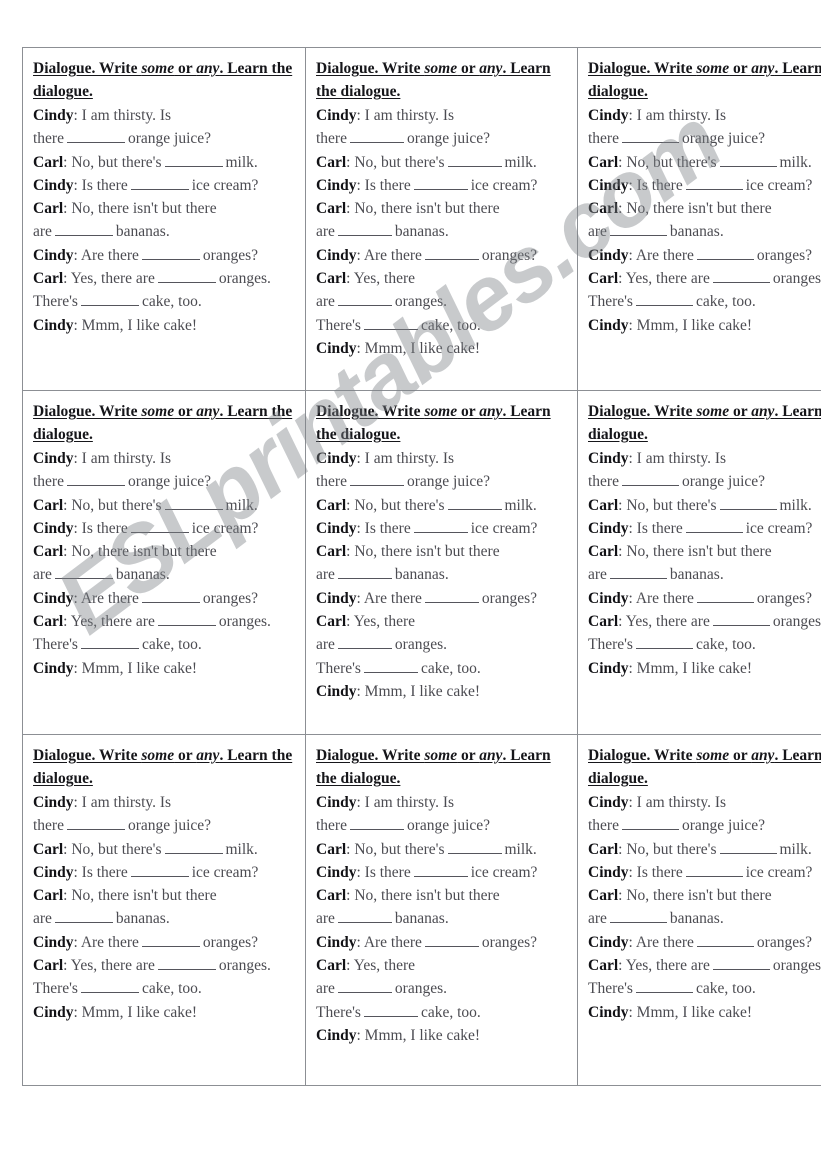 The height and width of the screenshot is (1161, 821). What do you see at coordinates (704, 458) in the screenshot?
I see `dialogue-line: Cindy: I am thirsty. Is` at bounding box center [704, 458].